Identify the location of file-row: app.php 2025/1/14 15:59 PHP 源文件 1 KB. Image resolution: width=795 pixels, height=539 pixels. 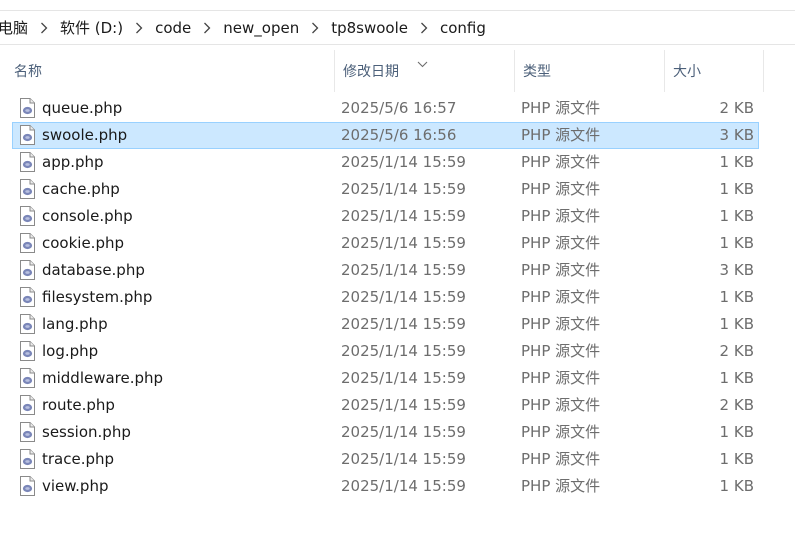
(385, 162).